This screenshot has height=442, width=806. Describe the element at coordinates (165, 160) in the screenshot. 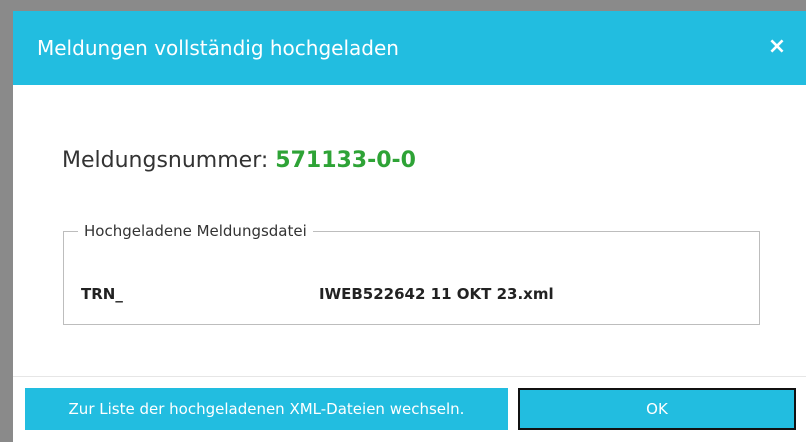

I see `message-number-label: Meldungsnummer:` at that location.